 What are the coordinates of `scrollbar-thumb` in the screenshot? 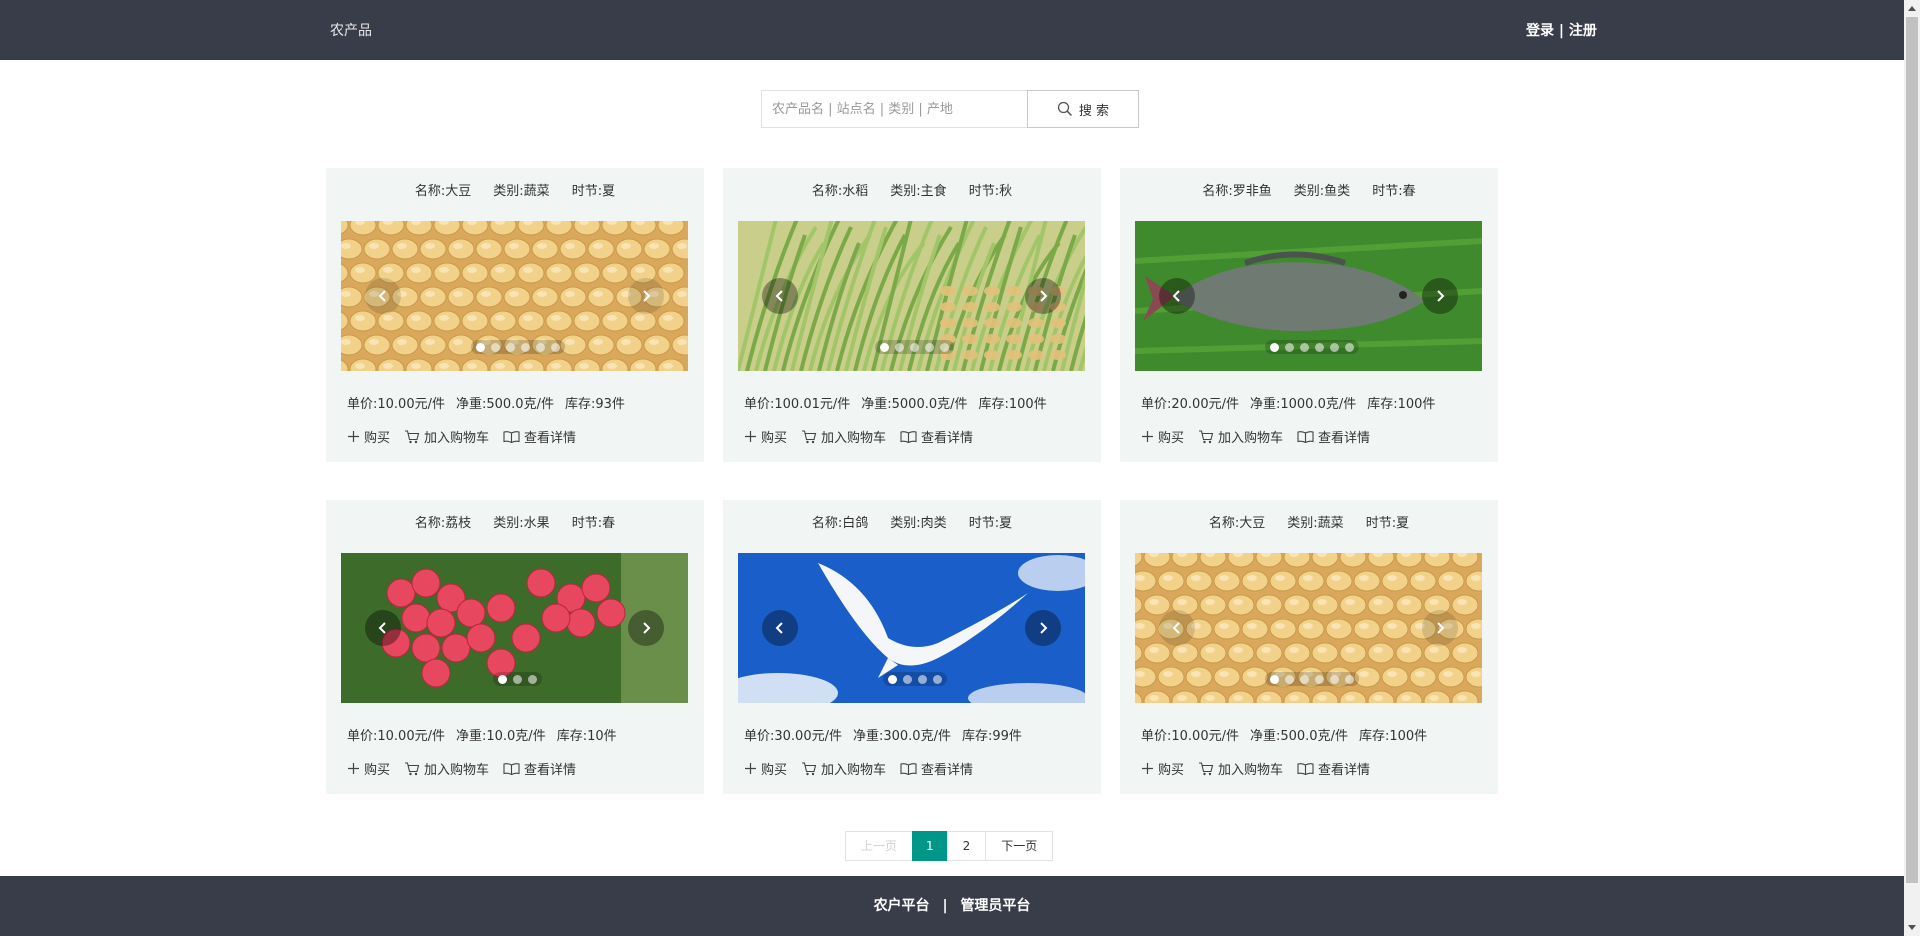 It's located at (1912, 450).